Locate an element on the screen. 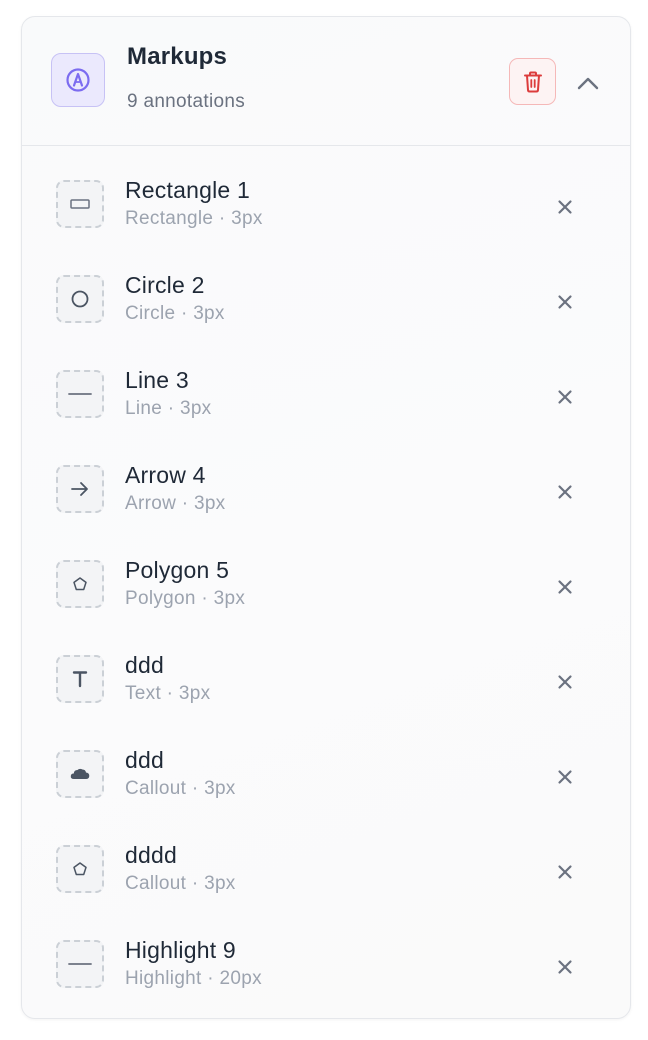  annotation-item: Circle 2 Circle · 3px is located at coordinates (326, 288).